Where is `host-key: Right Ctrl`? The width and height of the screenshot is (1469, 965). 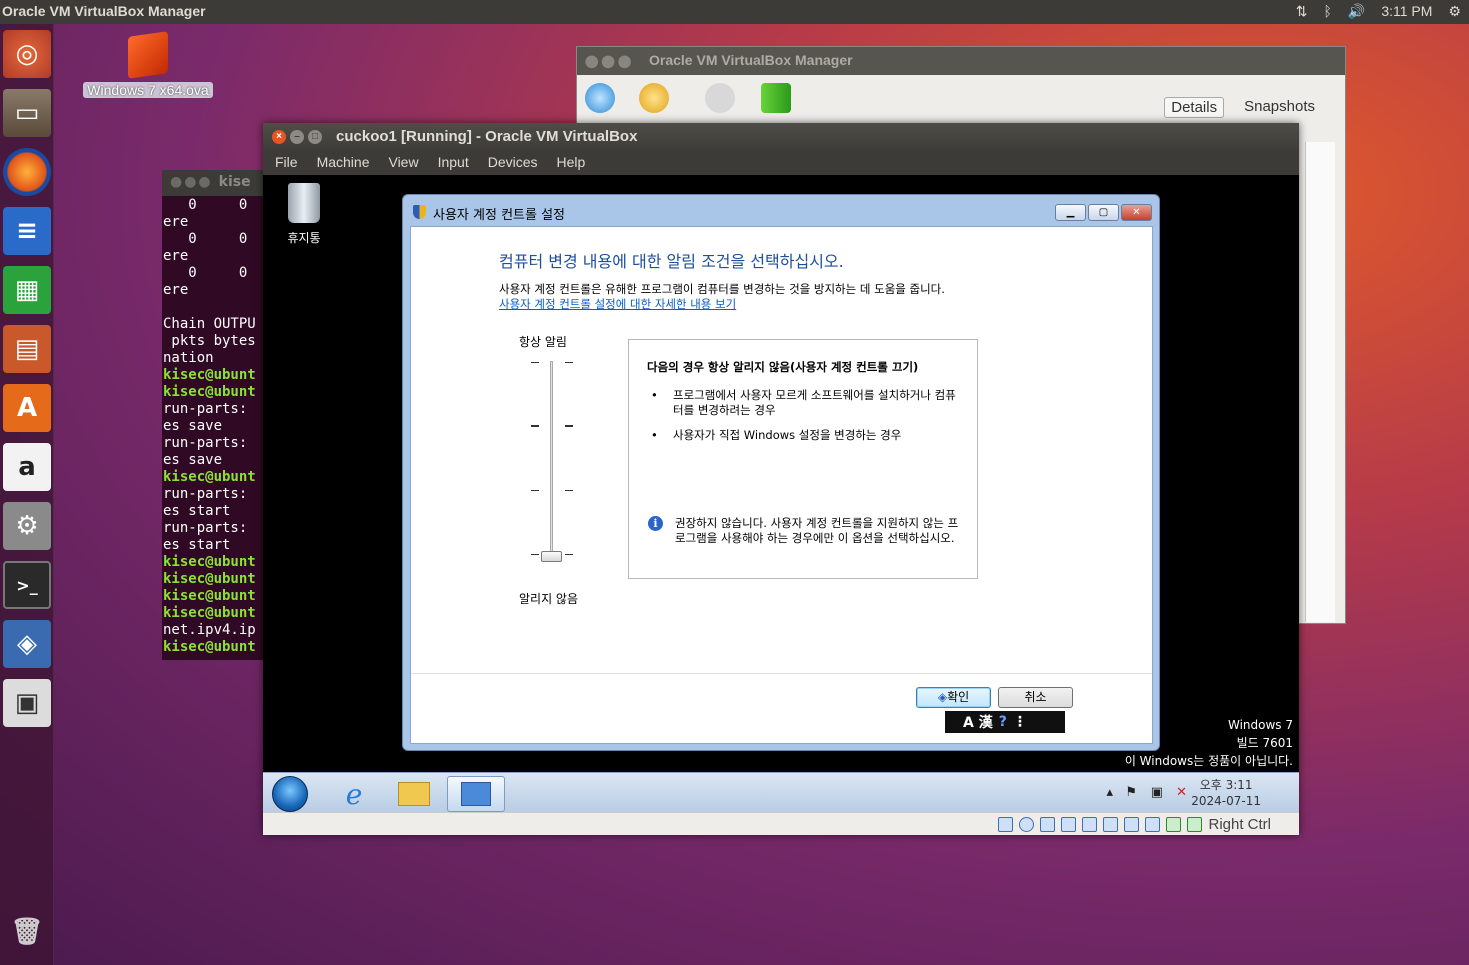 host-key: Right Ctrl is located at coordinates (1239, 824).